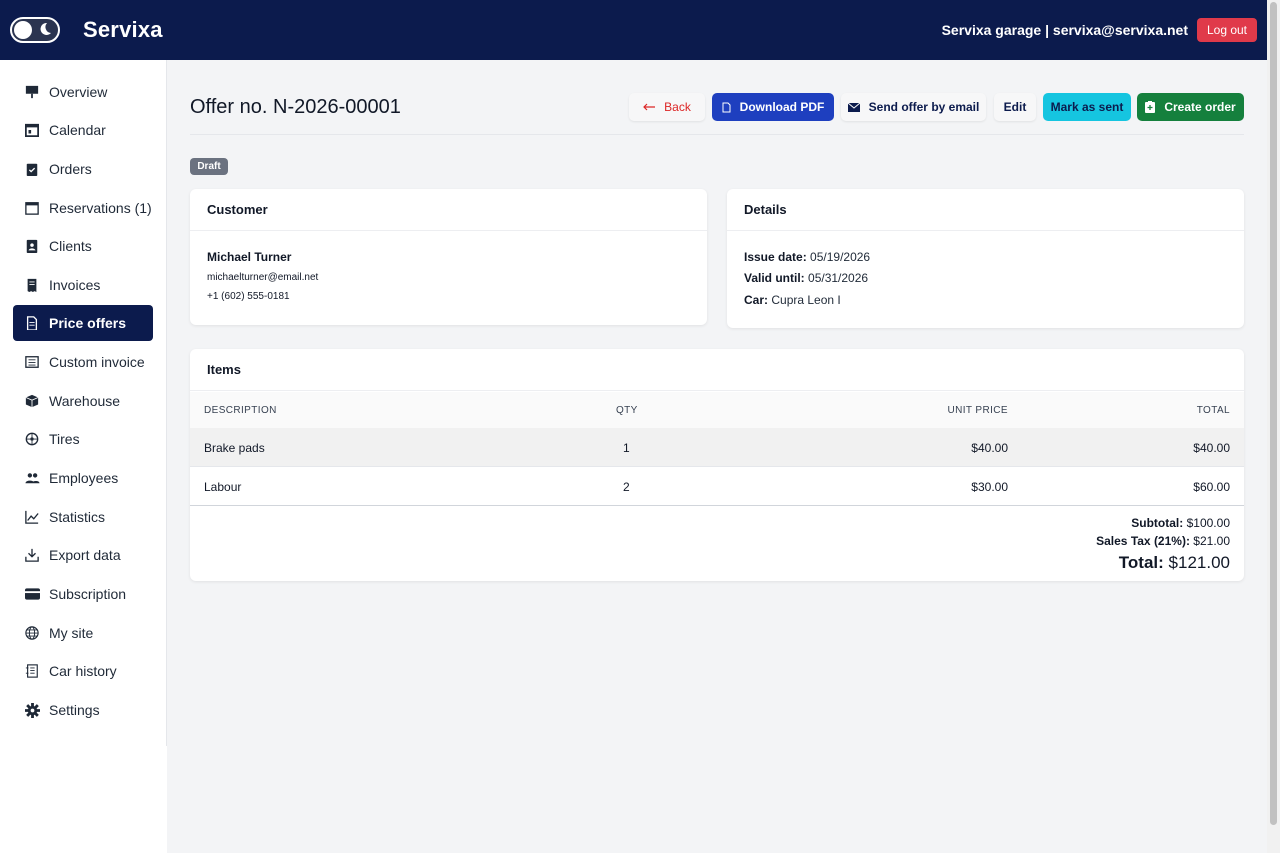 The image size is (1280, 853). What do you see at coordinates (32, 169) in the screenshot?
I see `clipboard-check-icon` at bounding box center [32, 169].